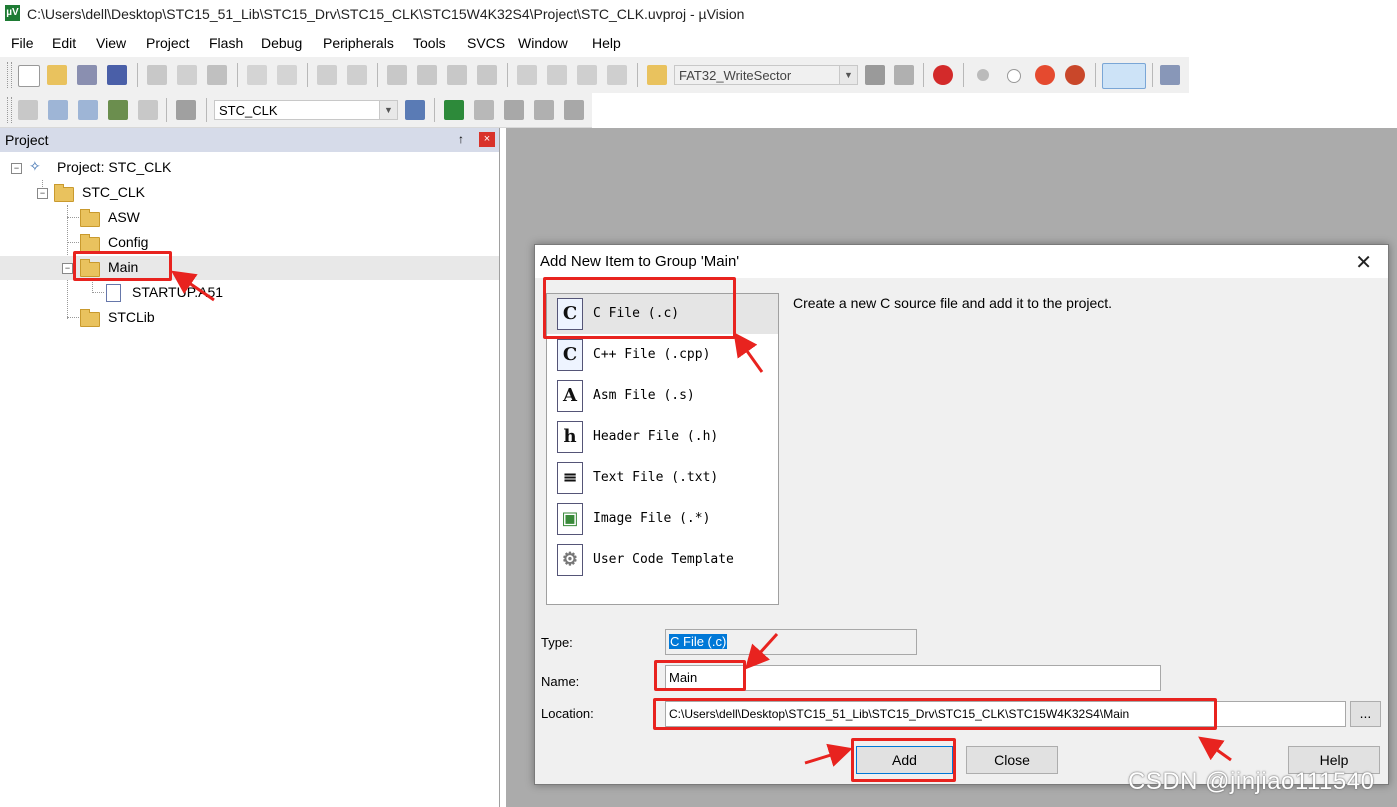 This screenshot has width=1397, height=807. What do you see at coordinates (1251, 781) in the screenshot?
I see `watermark: CSDN @jinjiao111540` at bounding box center [1251, 781].